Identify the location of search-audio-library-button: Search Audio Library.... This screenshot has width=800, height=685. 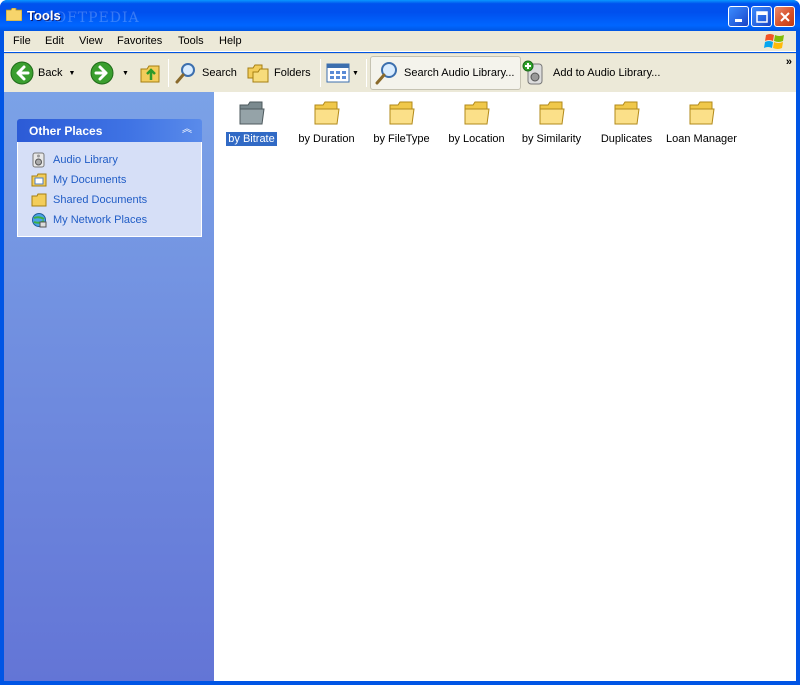
(446, 73).